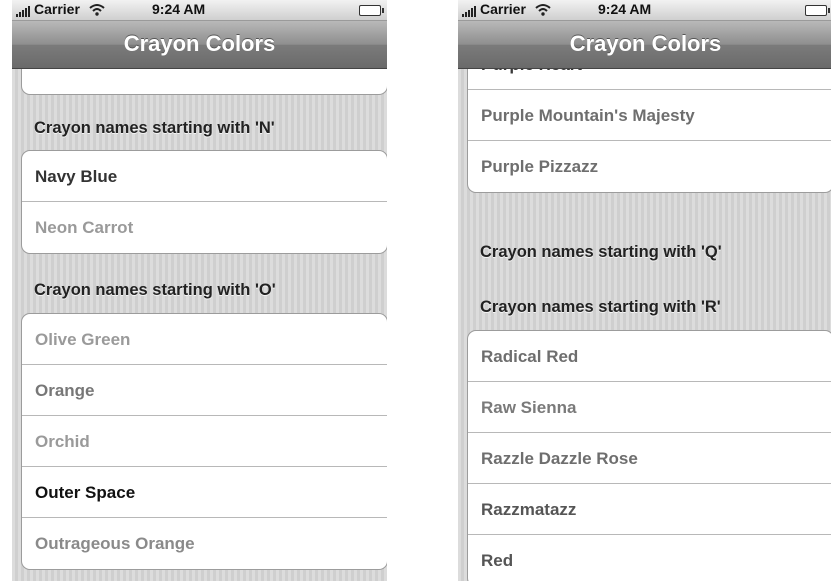 This screenshot has height=581, width=831. Describe the element at coordinates (204, 543) in the screenshot. I see `list-item: Outrageous Orange` at that location.